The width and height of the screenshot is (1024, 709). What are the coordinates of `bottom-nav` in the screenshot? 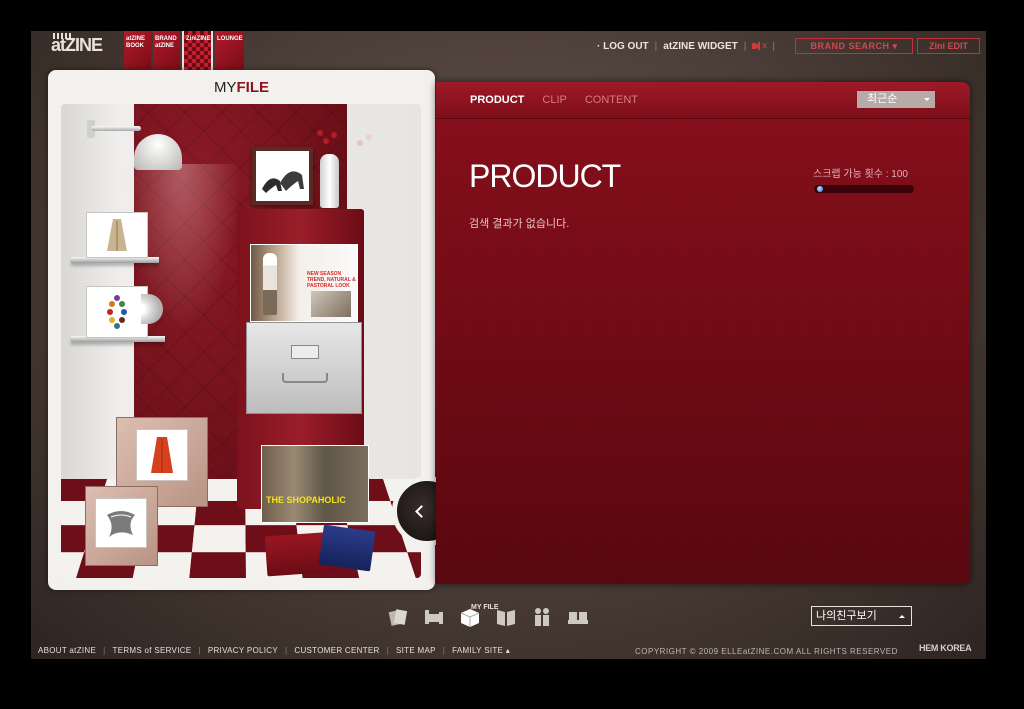 It's located at (488, 617).